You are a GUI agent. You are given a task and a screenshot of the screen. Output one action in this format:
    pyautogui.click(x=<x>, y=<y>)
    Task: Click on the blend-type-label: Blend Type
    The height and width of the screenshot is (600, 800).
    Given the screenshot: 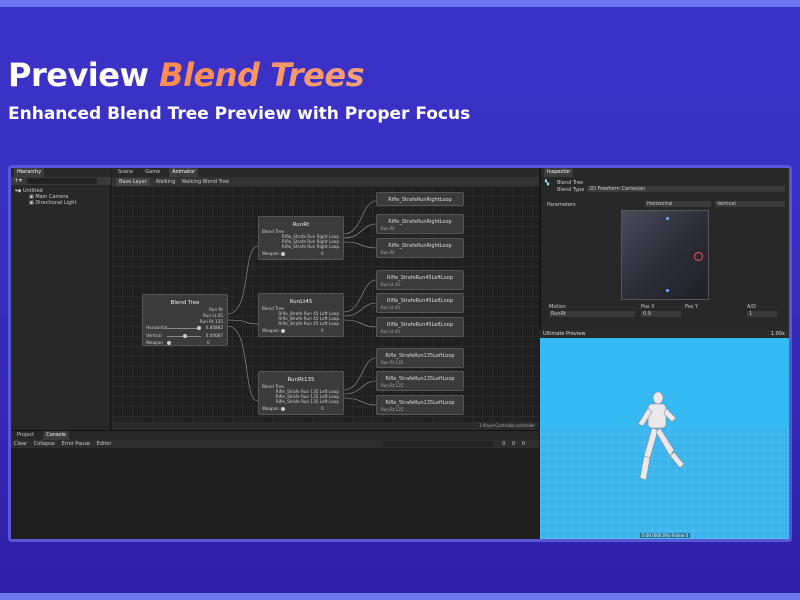 What is the action you would take?
    pyautogui.click(x=571, y=190)
    